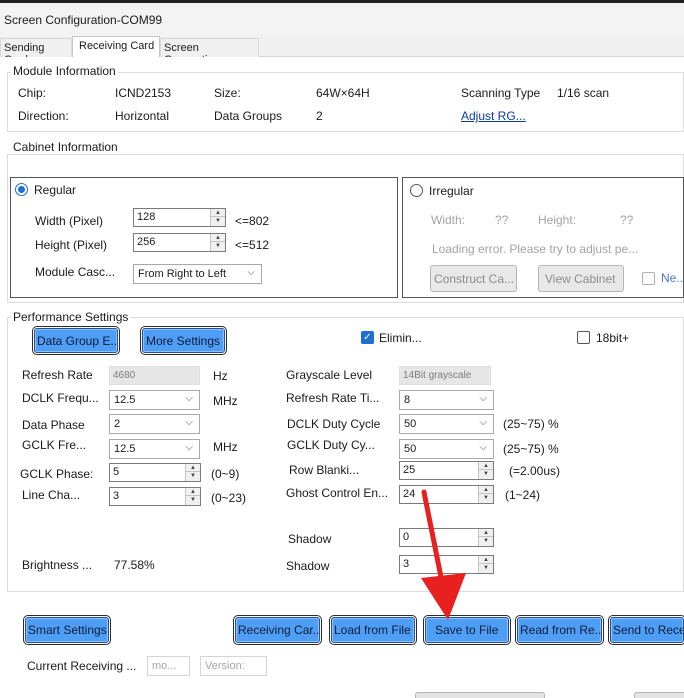  Describe the element at coordinates (36, 52) in the screenshot. I see `tab-sending-card: Sending Card` at that location.